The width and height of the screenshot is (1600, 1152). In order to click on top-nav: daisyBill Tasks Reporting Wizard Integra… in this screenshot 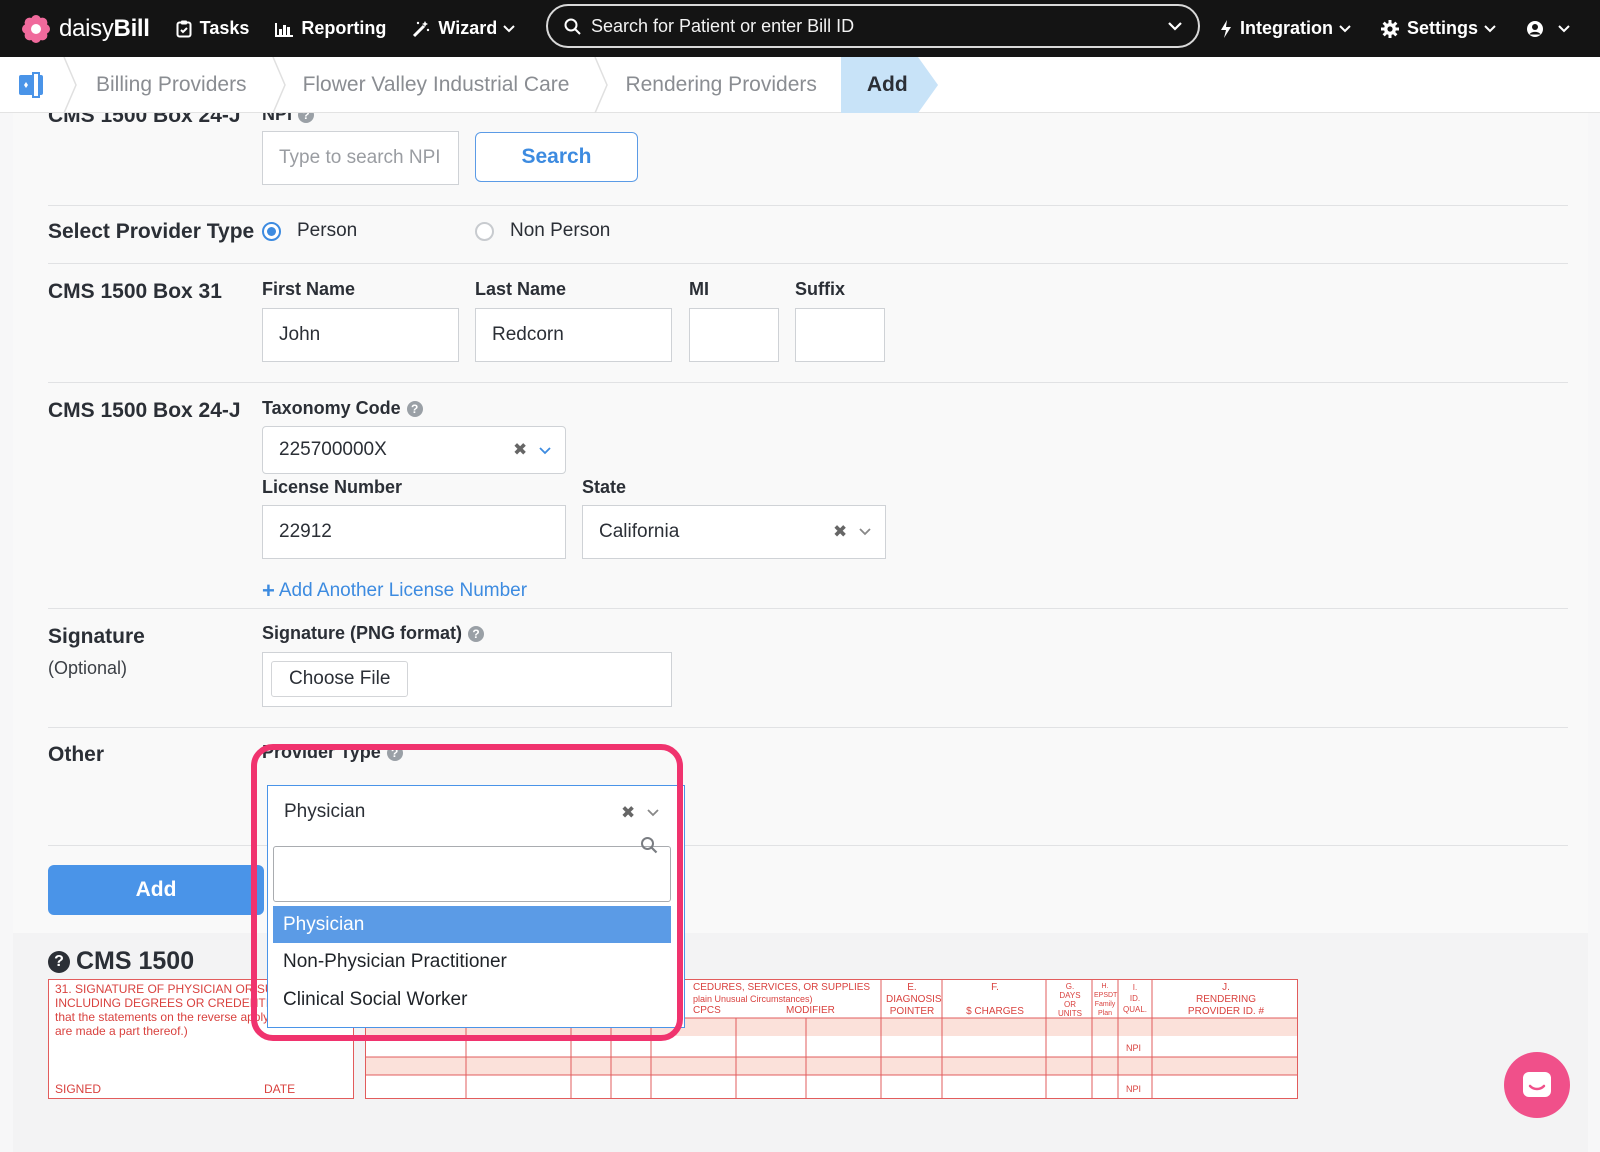, I will do `click(800, 28)`.